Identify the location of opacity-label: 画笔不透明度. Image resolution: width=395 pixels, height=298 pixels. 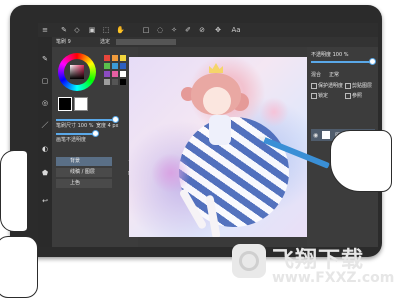
(71, 140).